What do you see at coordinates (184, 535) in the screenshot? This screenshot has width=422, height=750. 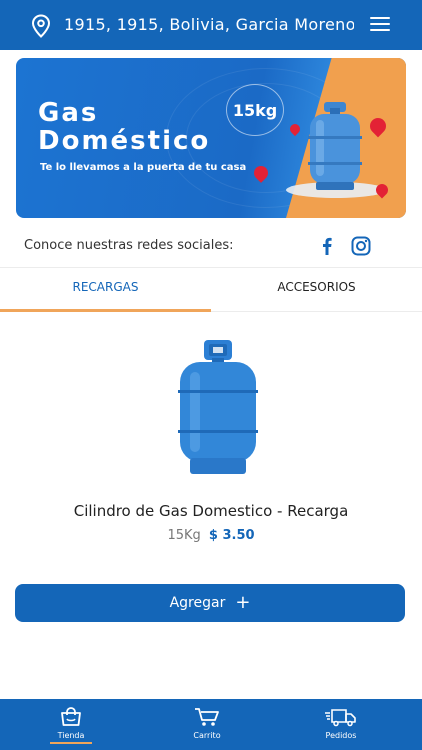 I see `product-weight: 15Kg` at bounding box center [184, 535].